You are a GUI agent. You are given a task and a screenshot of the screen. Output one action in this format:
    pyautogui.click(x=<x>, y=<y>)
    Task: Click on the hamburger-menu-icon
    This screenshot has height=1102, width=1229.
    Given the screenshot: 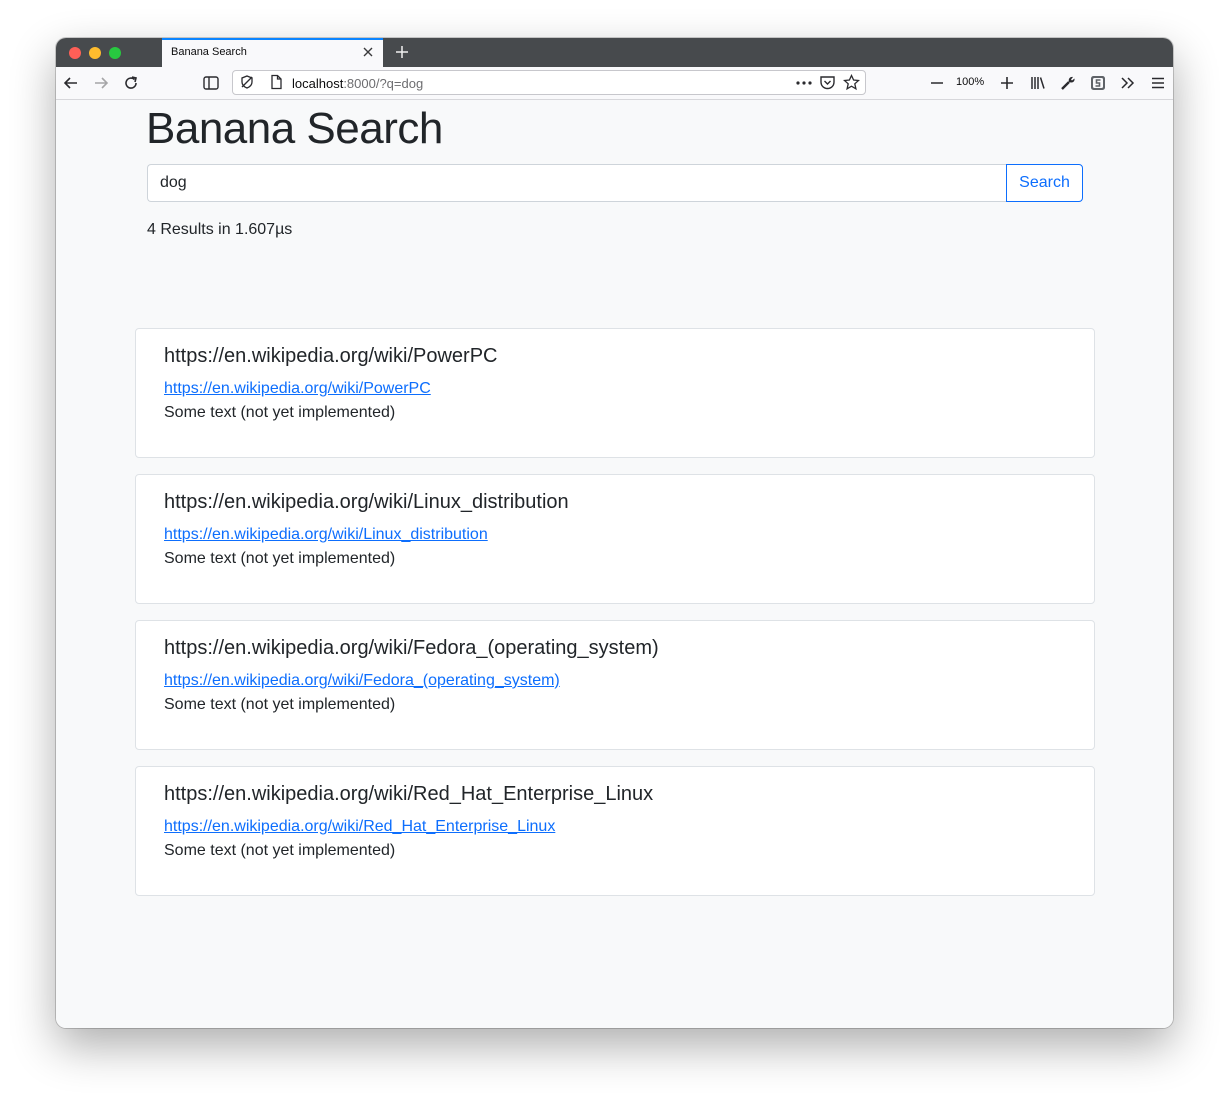 What is the action you would take?
    pyautogui.click(x=1158, y=83)
    